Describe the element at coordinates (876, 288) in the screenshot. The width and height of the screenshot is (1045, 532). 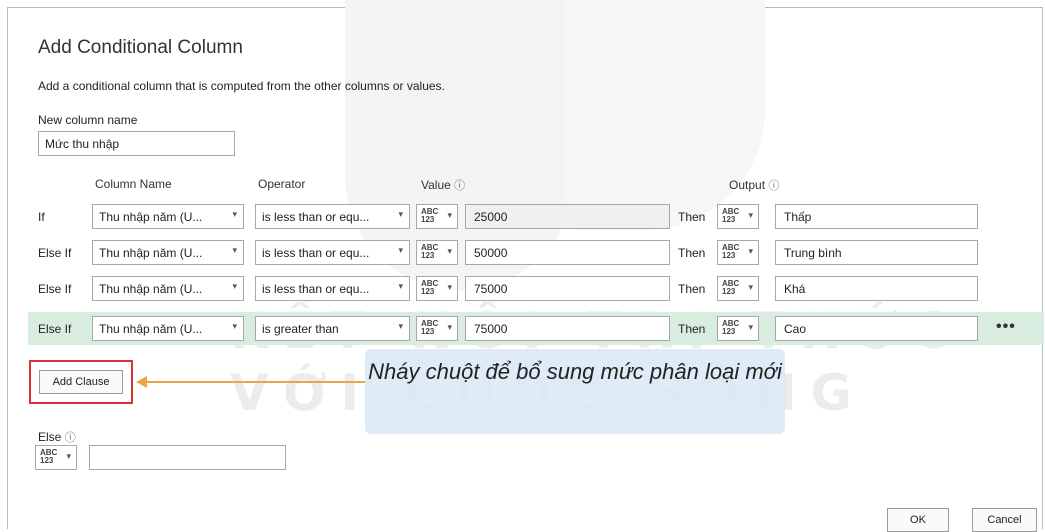
I see `output-input: Khá` at that location.